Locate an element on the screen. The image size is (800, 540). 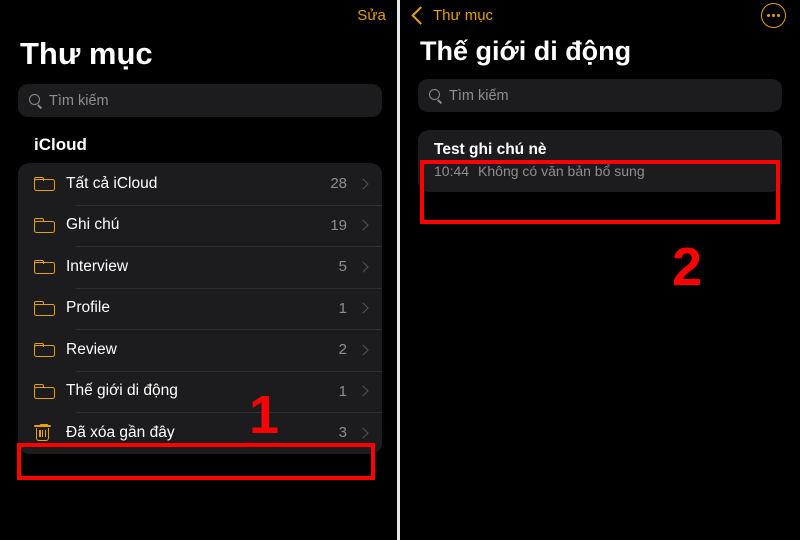
edit-button: Sửa is located at coordinates (371, 15).